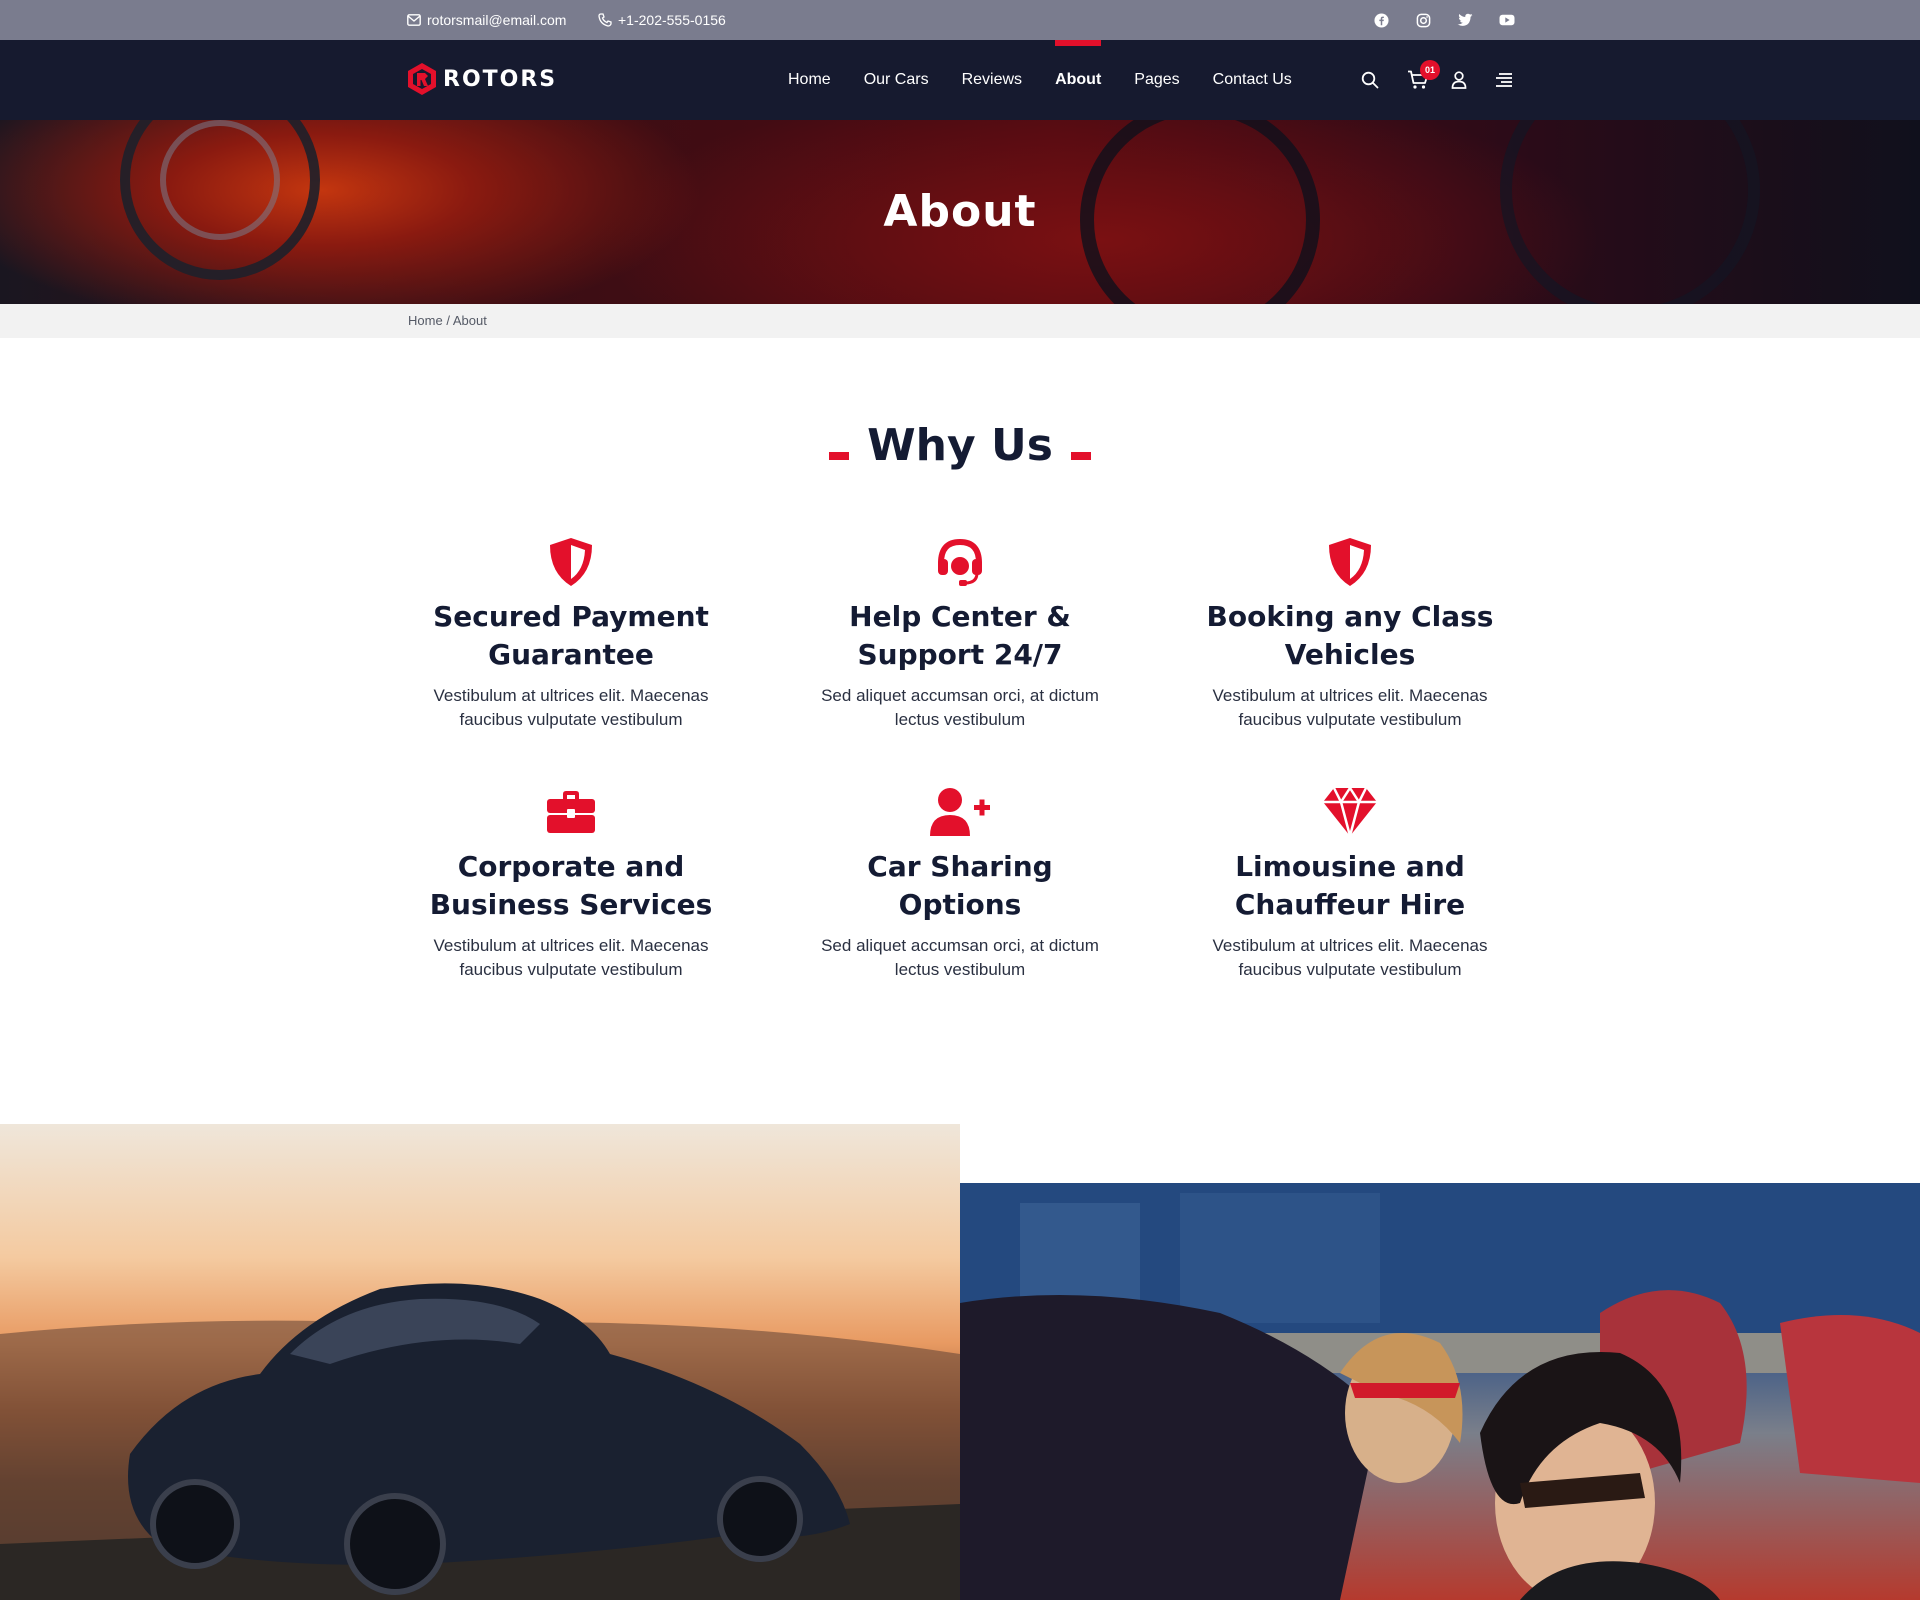  What do you see at coordinates (960, 866) in the screenshot?
I see `feature-title-line1: Car Sharing` at bounding box center [960, 866].